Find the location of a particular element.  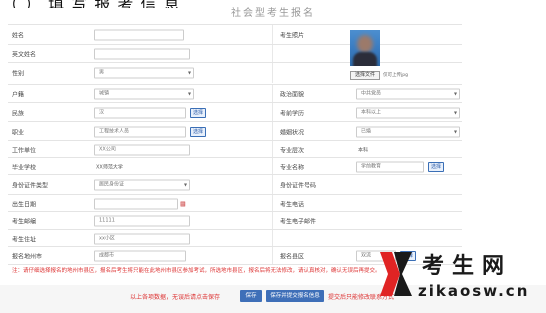

watermark-url: zikaosw.cn is located at coordinates (474, 291).